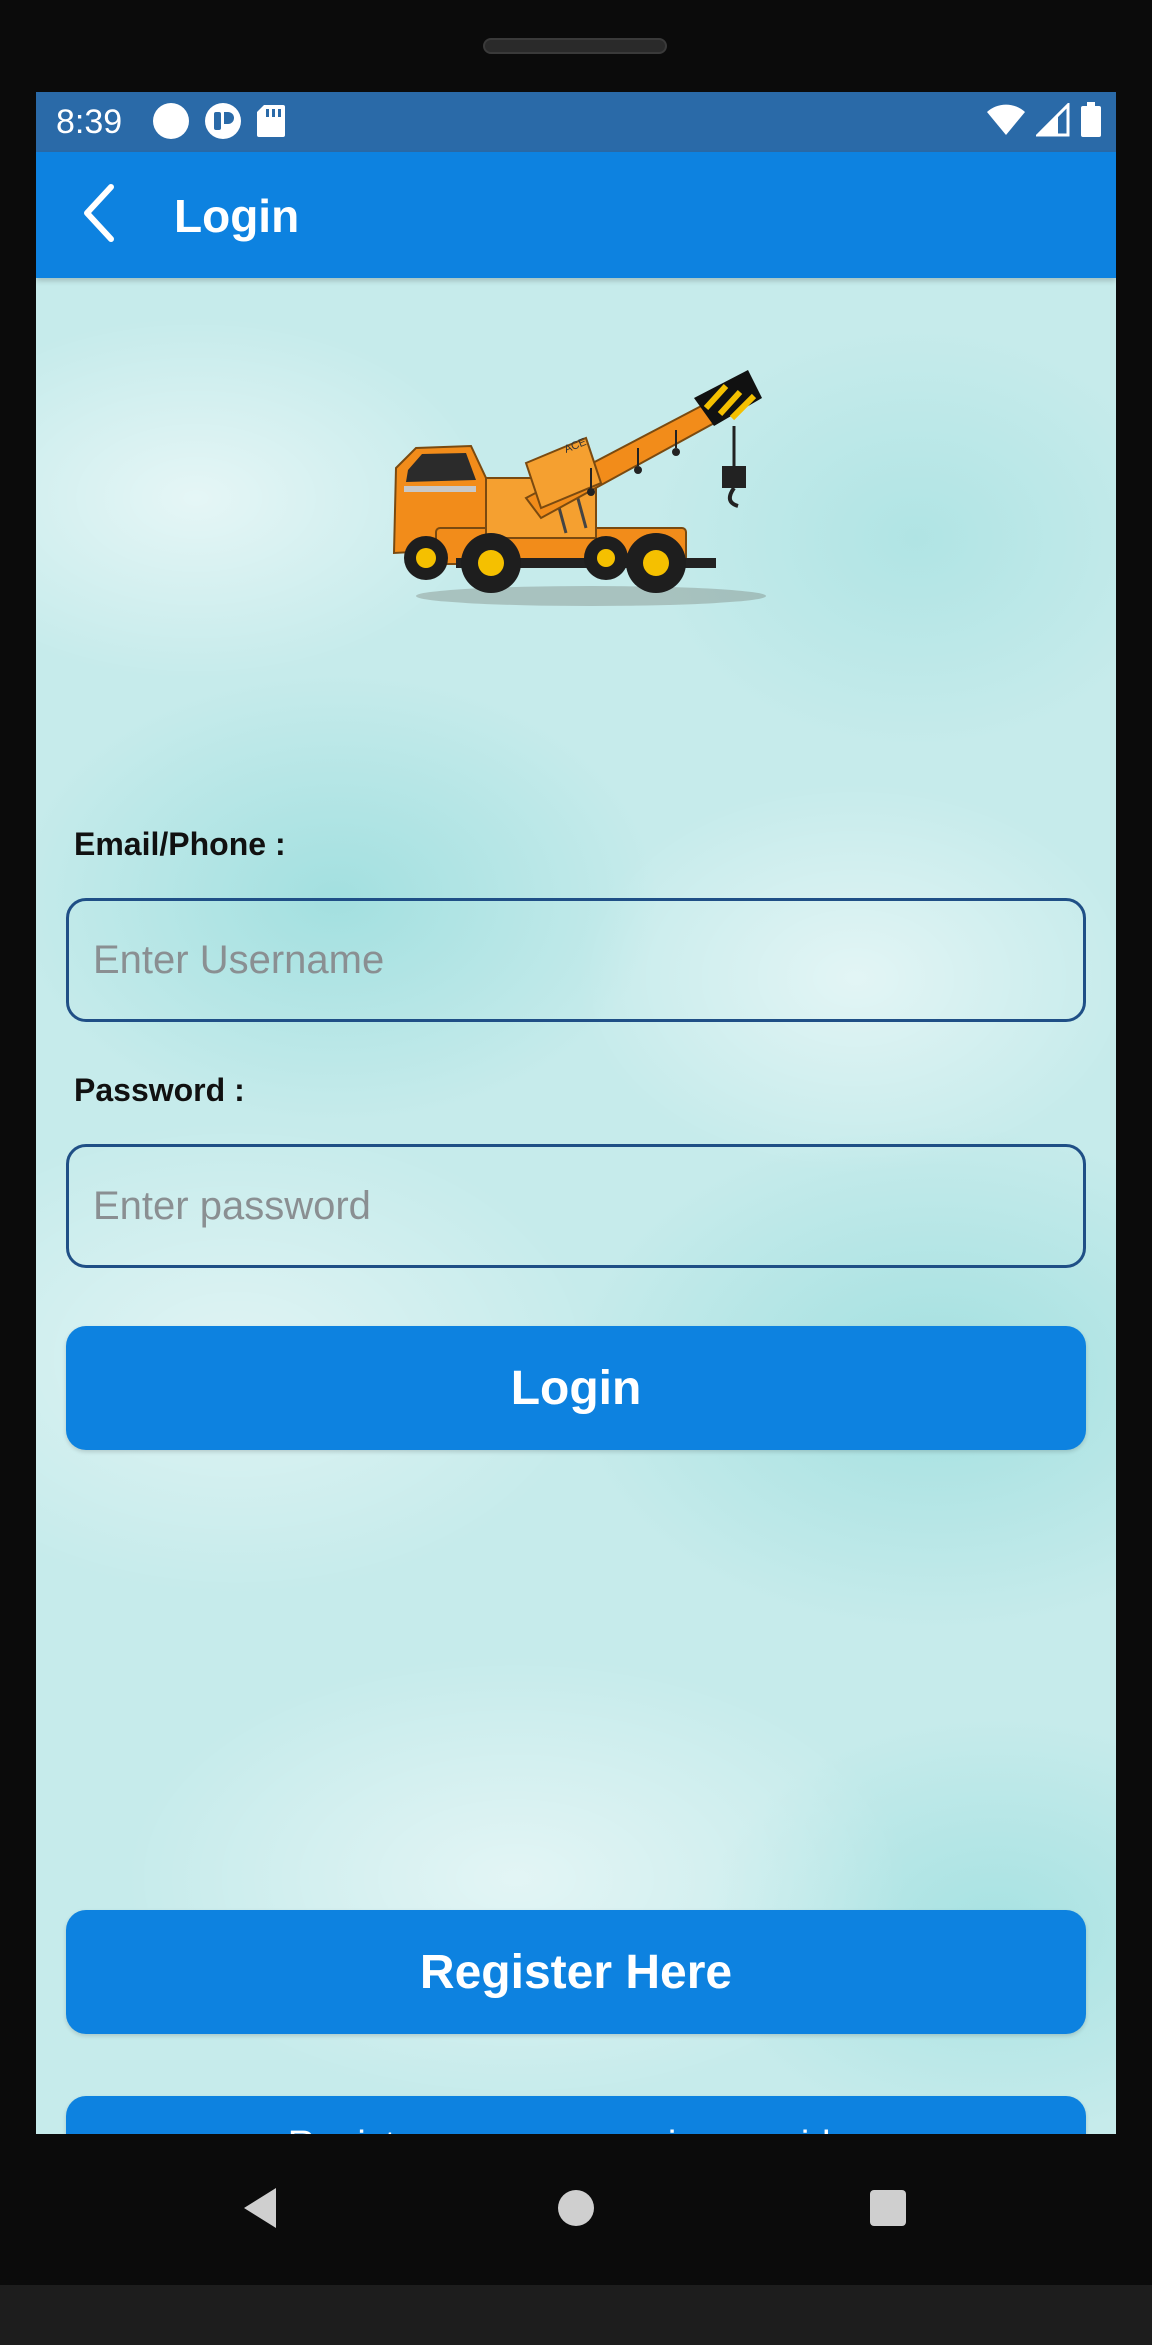 The width and height of the screenshot is (1152, 2345). Describe the element at coordinates (159, 1090) in the screenshot. I see `password-label: Password :` at that location.